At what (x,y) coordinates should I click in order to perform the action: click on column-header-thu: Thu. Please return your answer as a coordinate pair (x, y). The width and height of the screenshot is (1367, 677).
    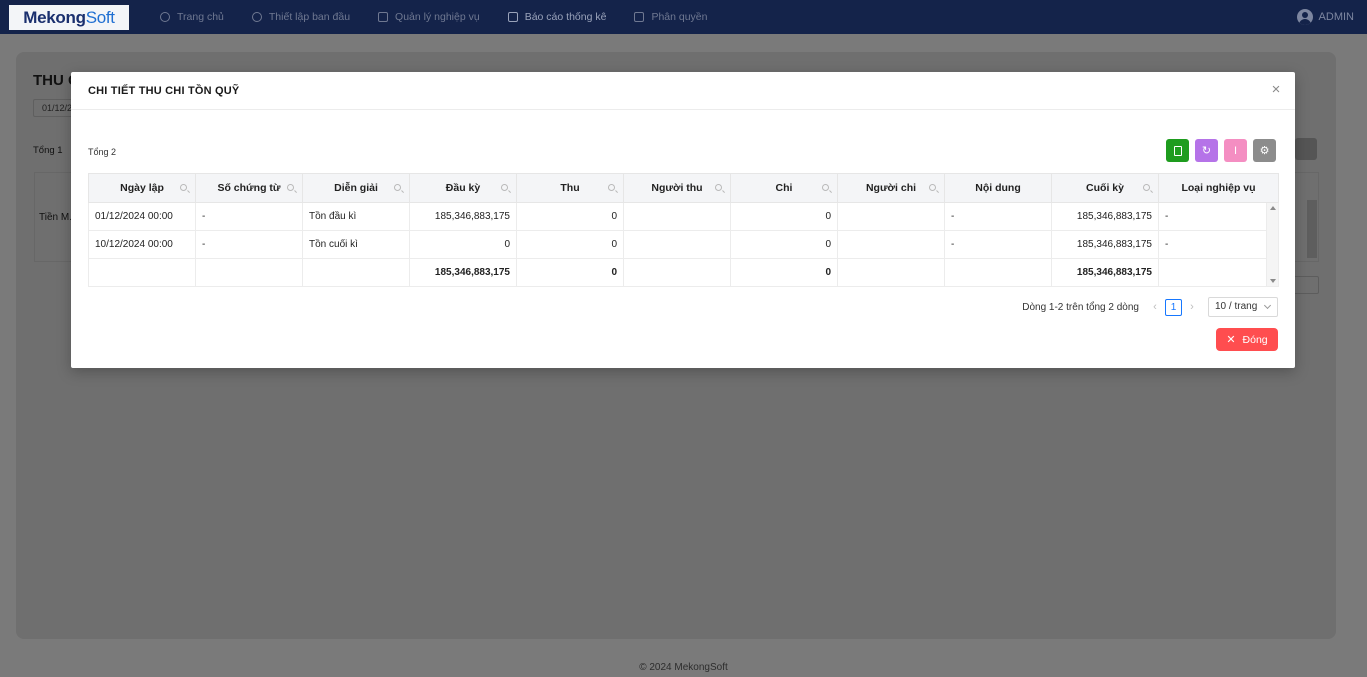
    Looking at the image, I should click on (570, 188).